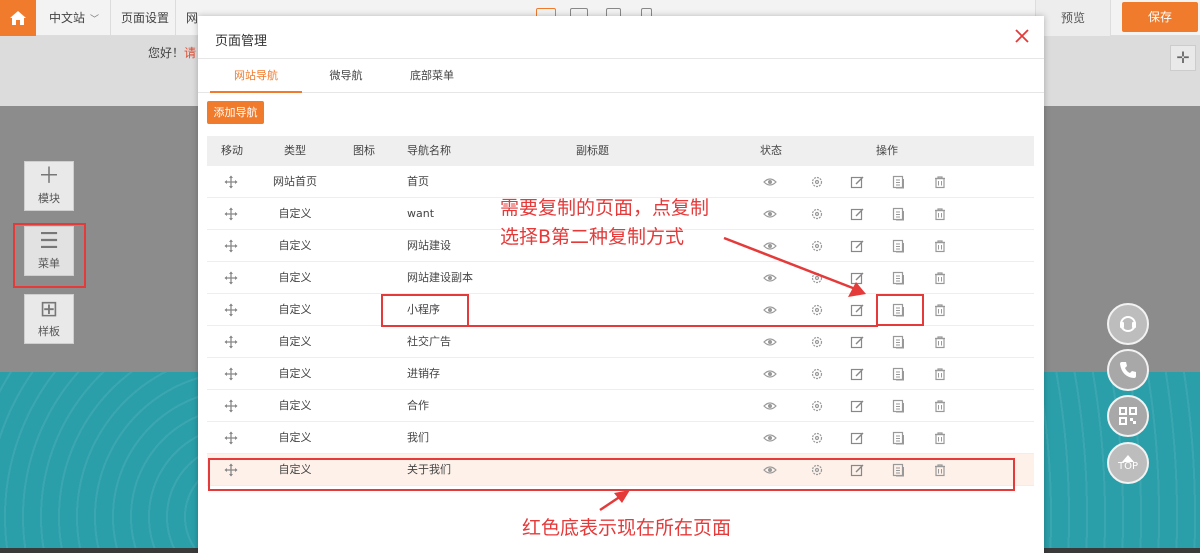 Image resolution: width=1200 pixels, height=553 pixels. I want to click on preview-button: 预览, so click(1073, 18).